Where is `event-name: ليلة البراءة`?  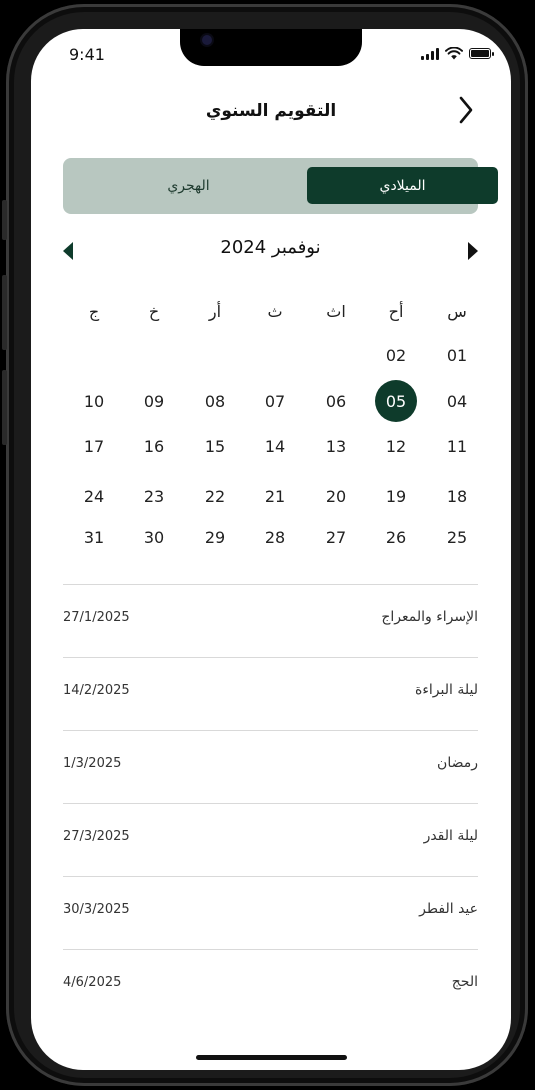 event-name: ليلة البراءة is located at coordinates (446, 690).